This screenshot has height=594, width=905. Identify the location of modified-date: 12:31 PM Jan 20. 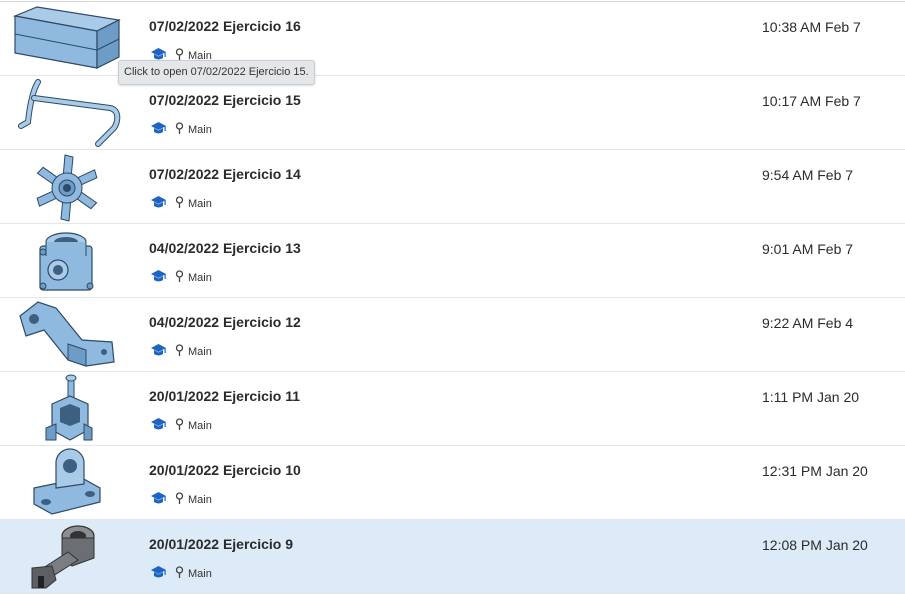
(815, 471).